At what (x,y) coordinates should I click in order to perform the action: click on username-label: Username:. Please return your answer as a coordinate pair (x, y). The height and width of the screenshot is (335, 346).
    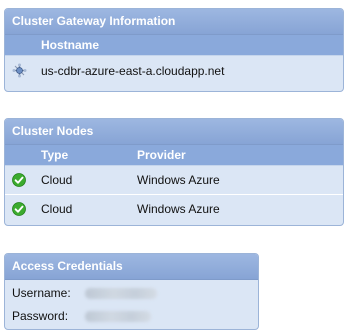
    Looking at the image, I should click on (41, 293).